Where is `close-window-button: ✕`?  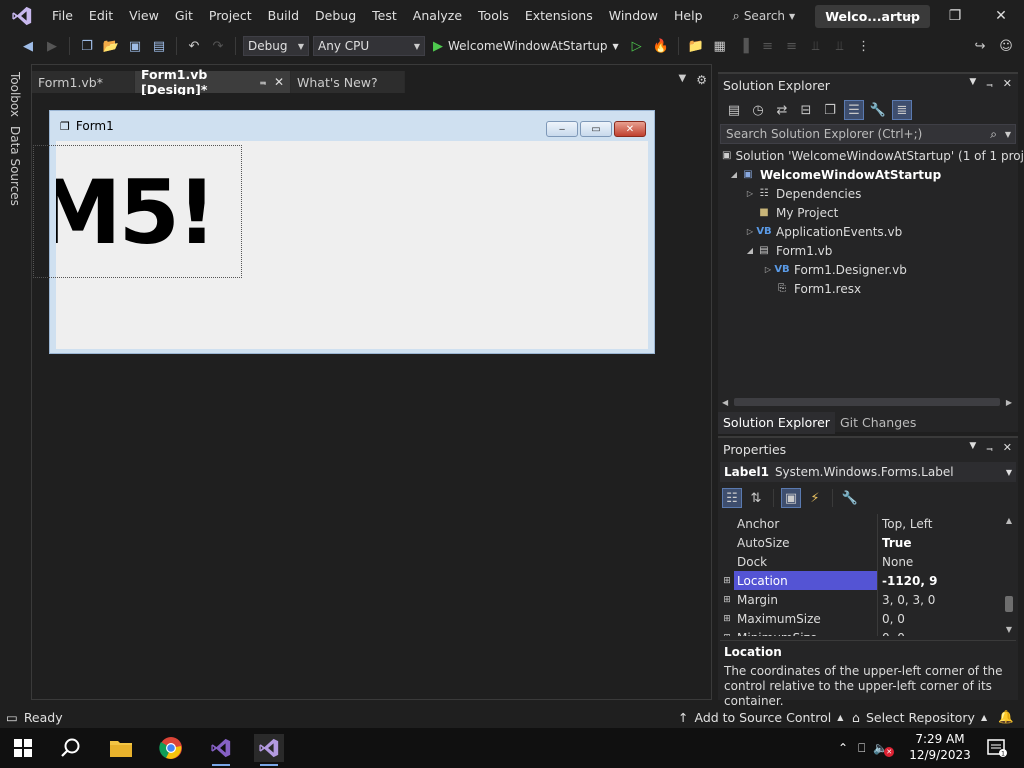
close-window-button: ✕ is located at coordinates (1001, 16).